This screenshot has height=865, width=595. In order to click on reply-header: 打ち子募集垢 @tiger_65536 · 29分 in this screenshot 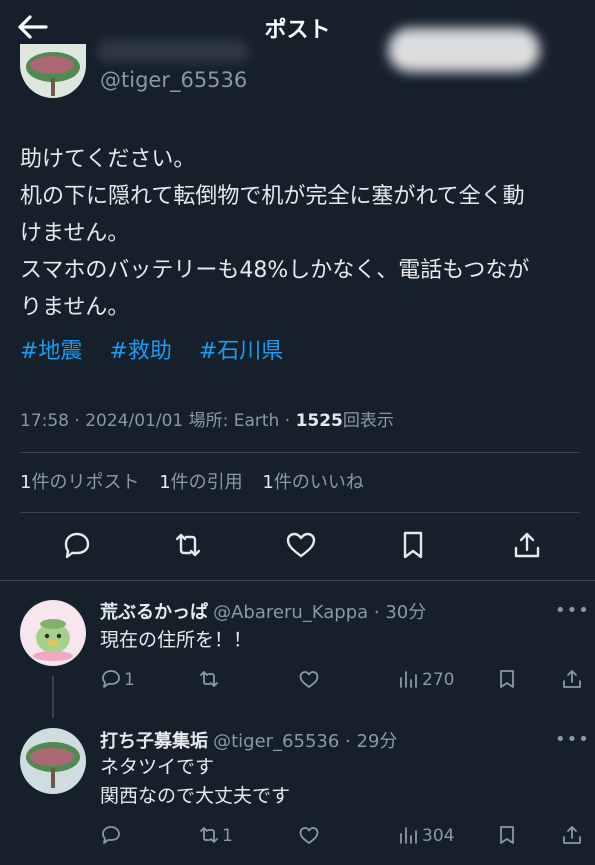, I will do `click(249, 741)`.